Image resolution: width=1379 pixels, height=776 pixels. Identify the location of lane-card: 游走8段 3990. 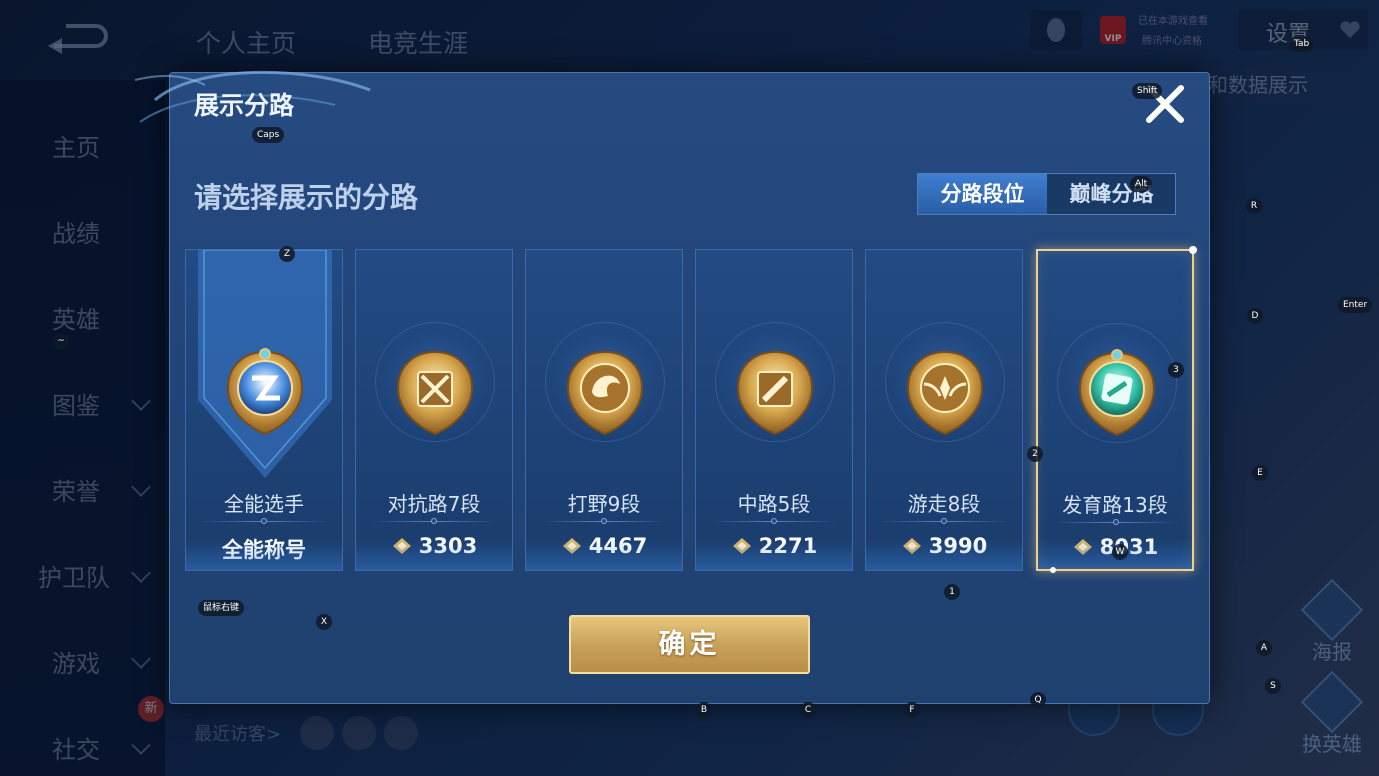
(944, 410).